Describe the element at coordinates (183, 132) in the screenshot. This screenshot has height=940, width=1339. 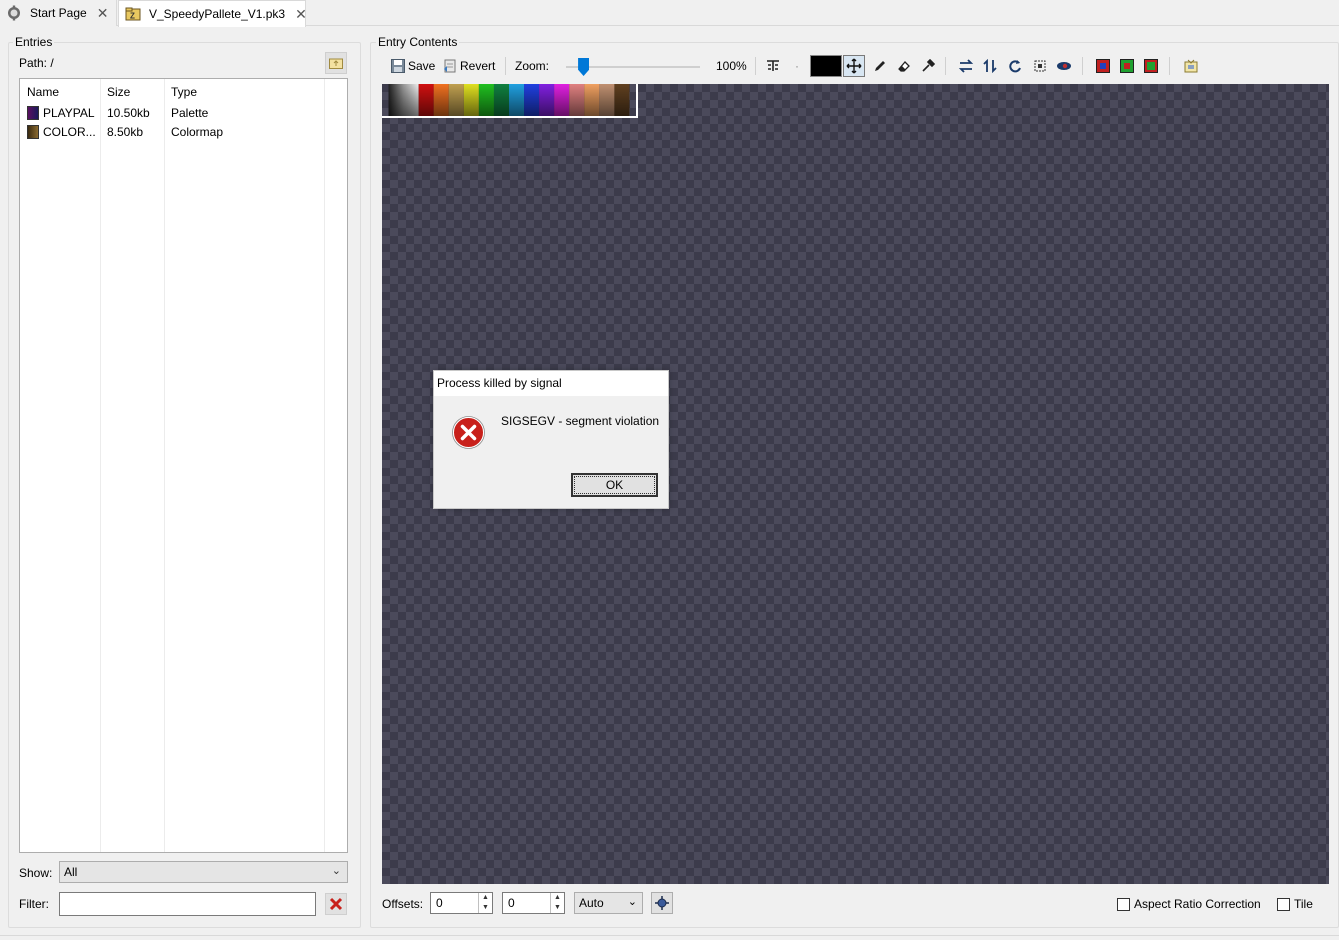
I see `list-item: COLOR... 8.50kb Colormap` at that location.